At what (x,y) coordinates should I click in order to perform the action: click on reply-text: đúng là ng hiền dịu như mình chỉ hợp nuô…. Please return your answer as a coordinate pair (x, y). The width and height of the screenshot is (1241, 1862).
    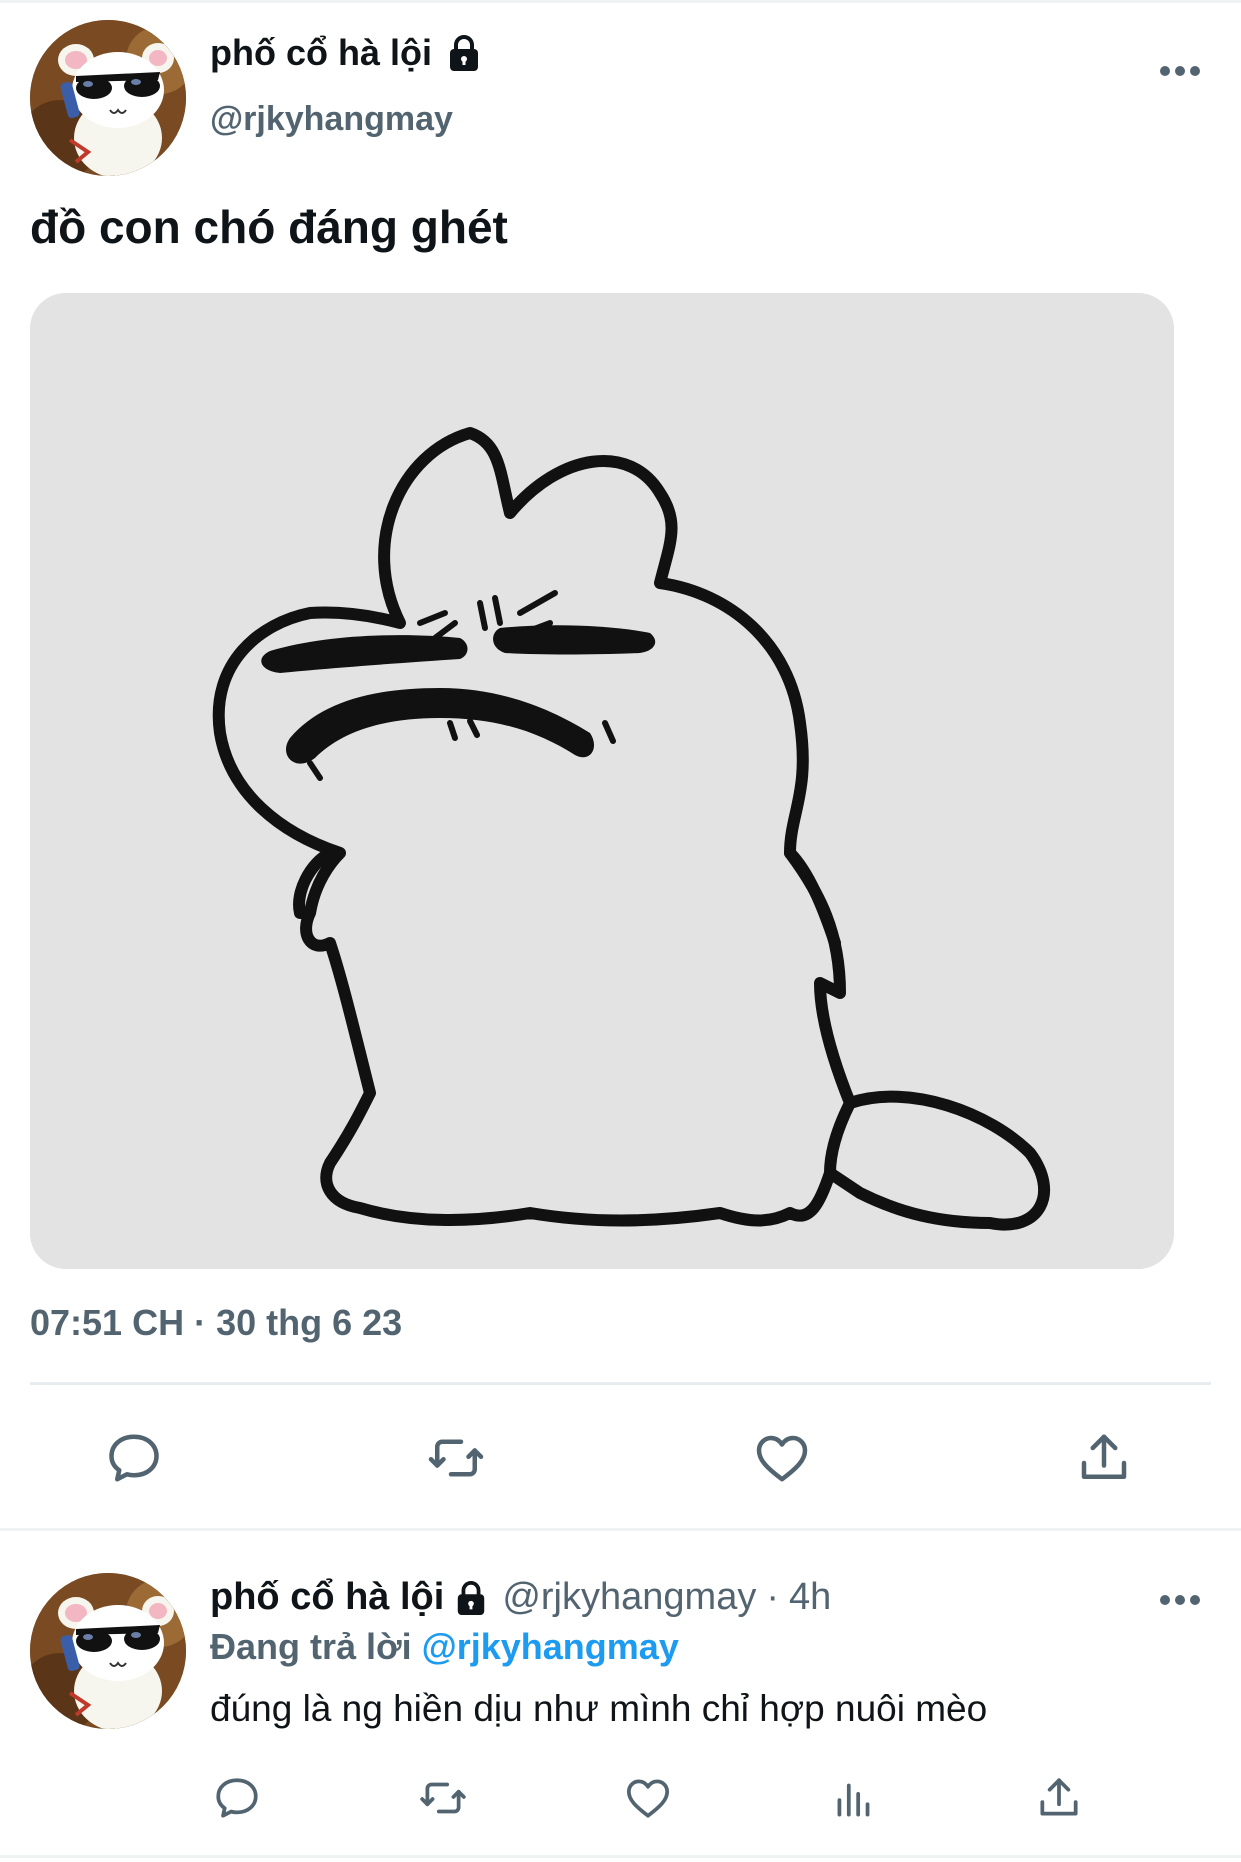
    Looking at the image, I should click on (599, 1708).